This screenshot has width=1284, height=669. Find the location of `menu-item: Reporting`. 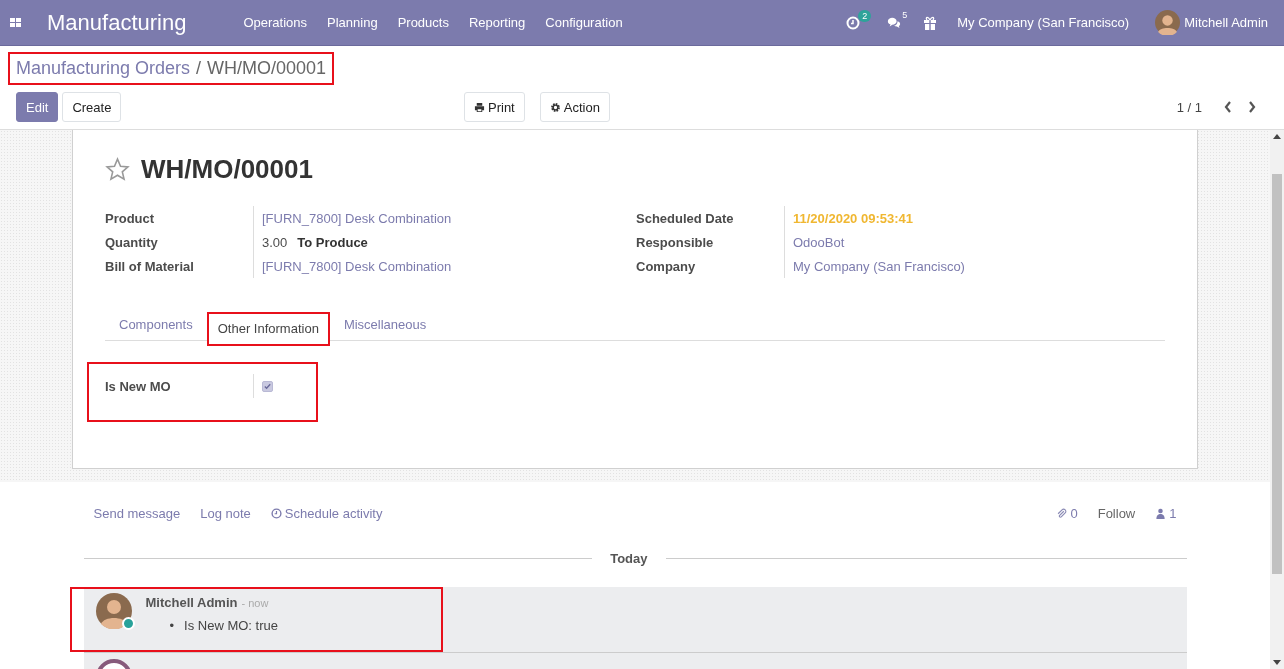

menu-item: Reporting is located at coordinates (497, 22).